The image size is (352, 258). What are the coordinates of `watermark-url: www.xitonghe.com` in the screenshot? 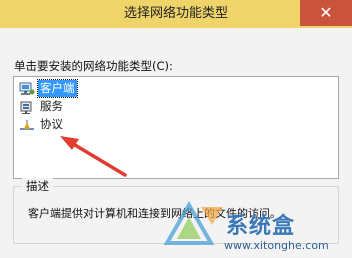 It's located at (276, 245).